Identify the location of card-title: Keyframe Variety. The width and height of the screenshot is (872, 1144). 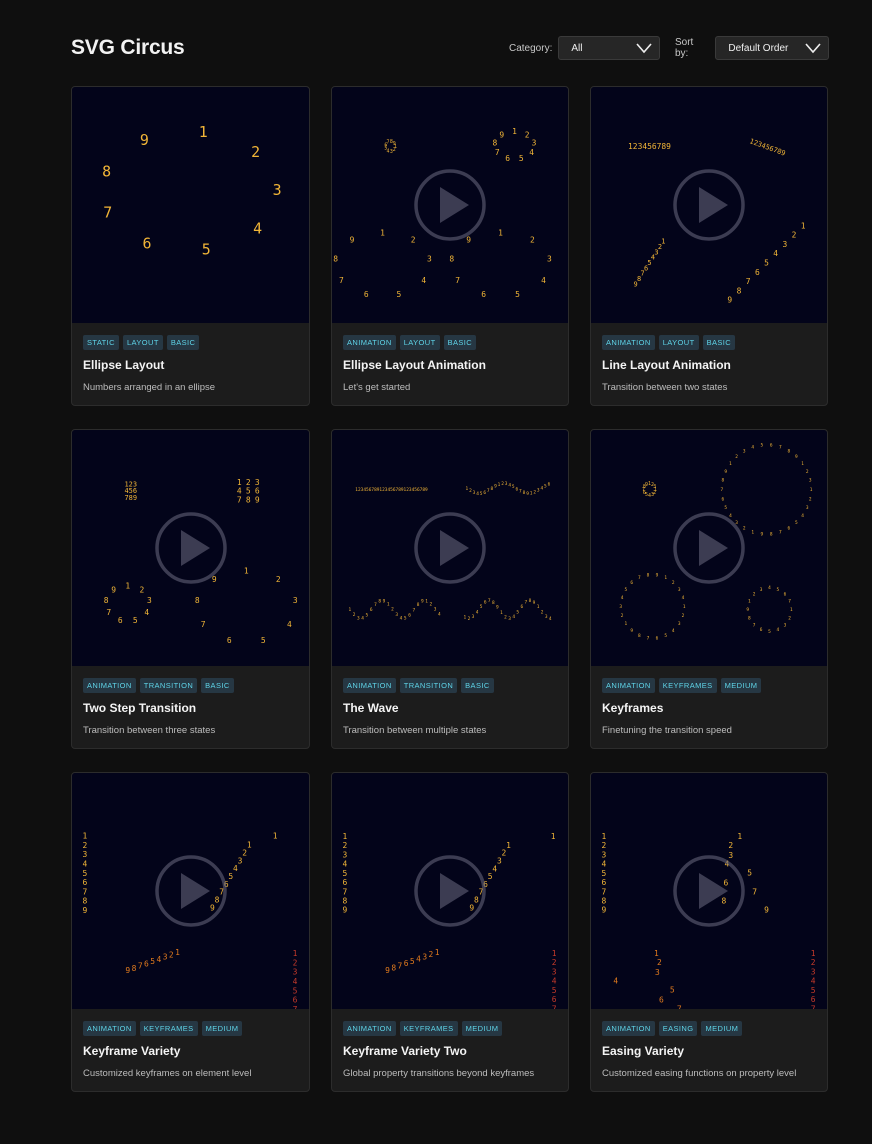
(190, 1051).